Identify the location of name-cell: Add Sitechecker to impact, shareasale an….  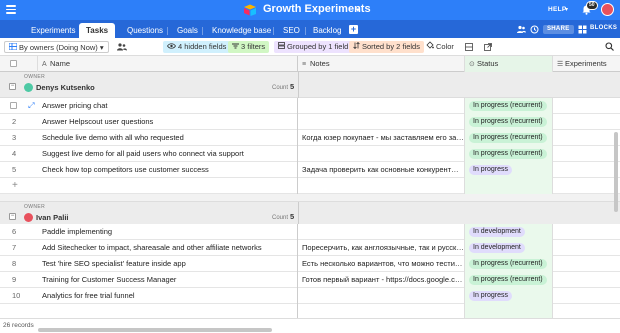
(168, 248).